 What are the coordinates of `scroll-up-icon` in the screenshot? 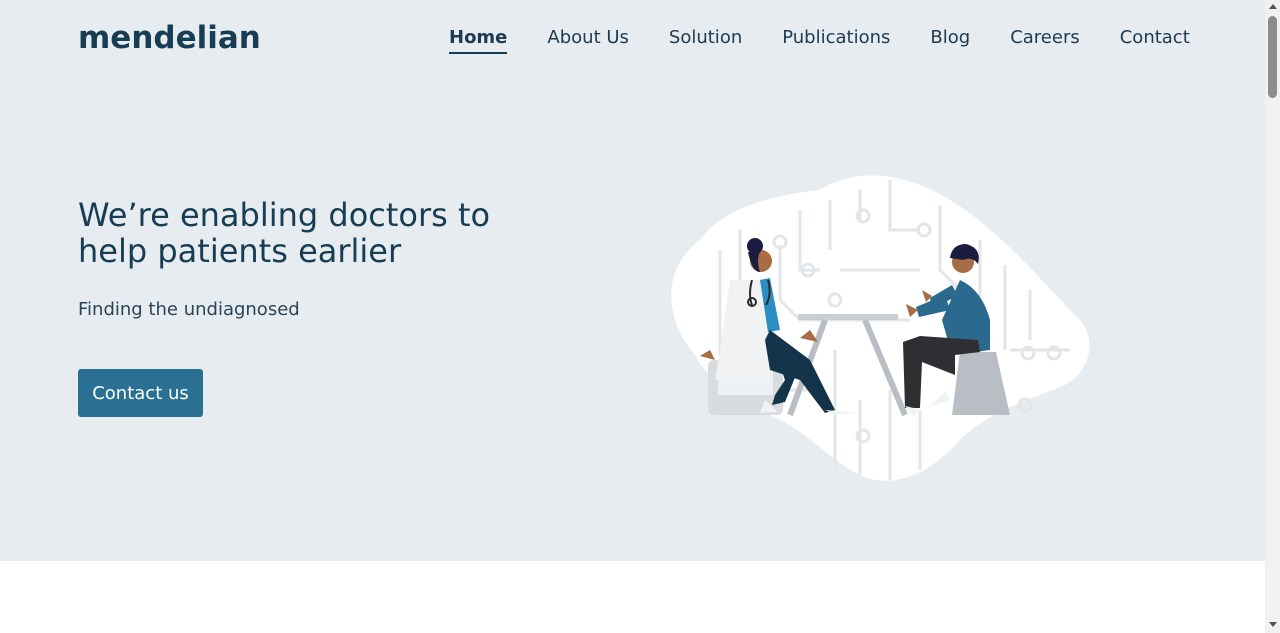 It's located at (1273, 6).